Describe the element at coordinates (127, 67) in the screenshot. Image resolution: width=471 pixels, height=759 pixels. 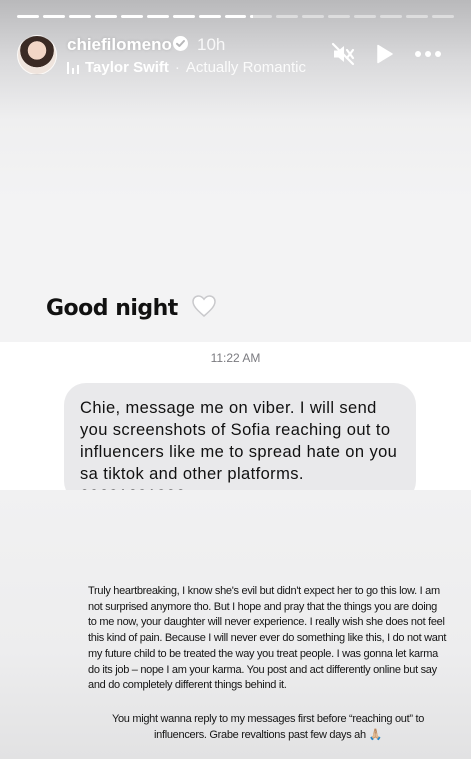
I see `music-artist: Taylor Swift` at that location.